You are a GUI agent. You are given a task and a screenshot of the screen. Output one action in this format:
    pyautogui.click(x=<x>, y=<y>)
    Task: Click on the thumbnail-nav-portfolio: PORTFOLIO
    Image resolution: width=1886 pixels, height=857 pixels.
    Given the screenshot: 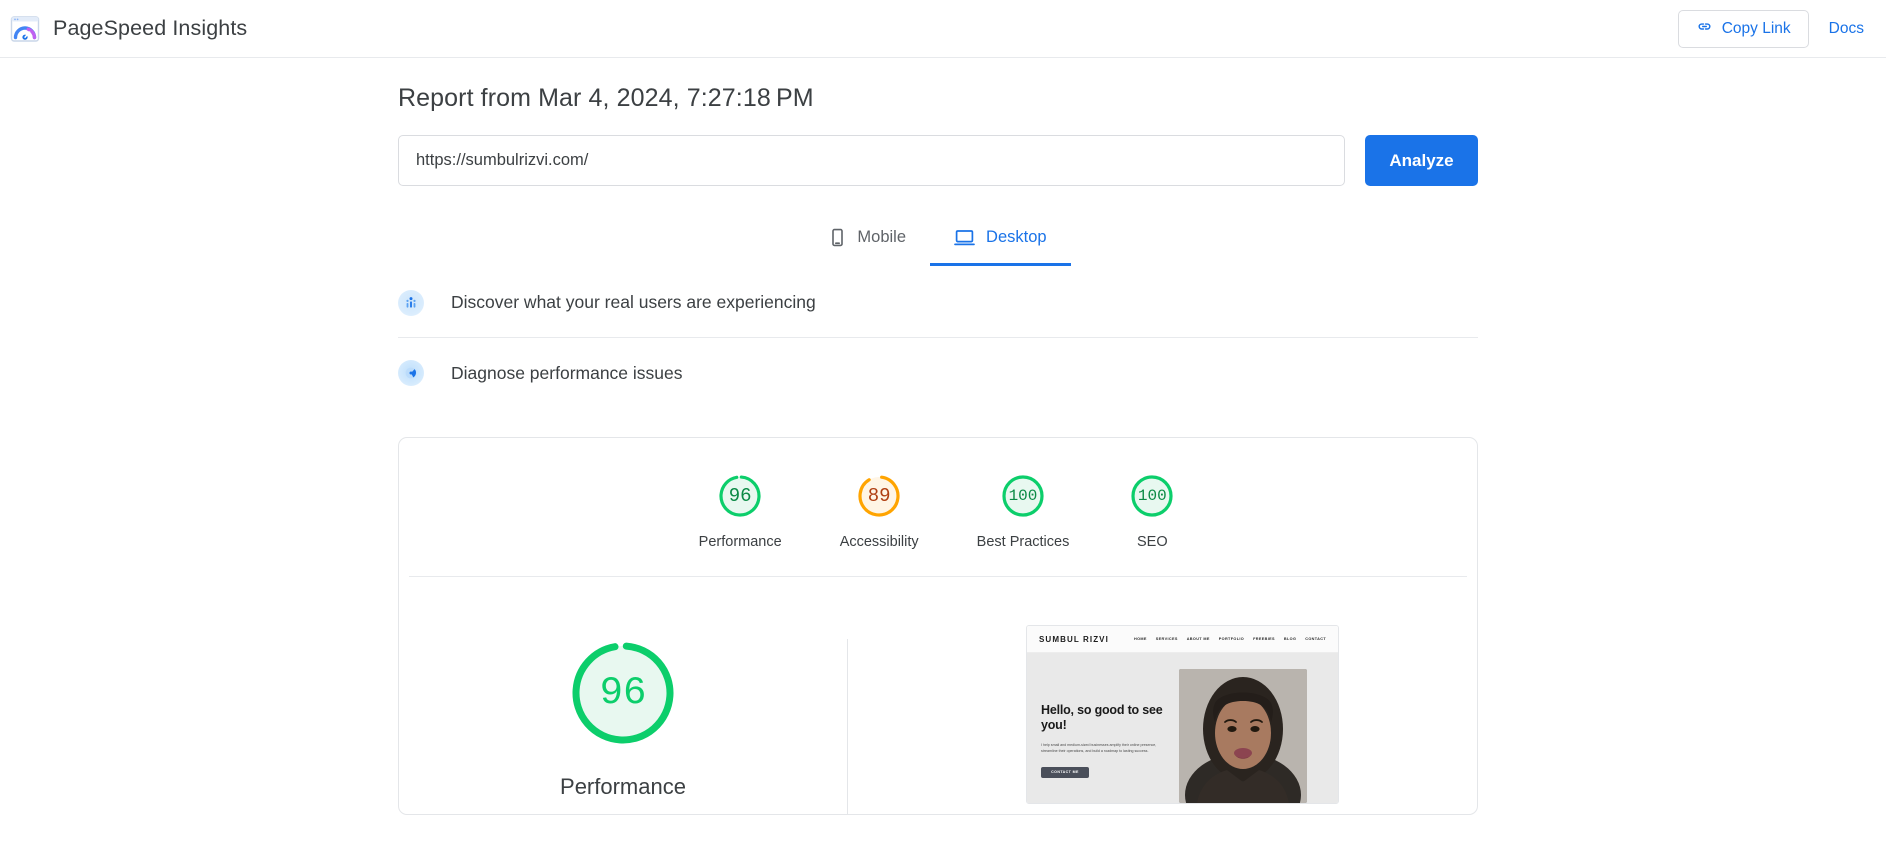 What is the action you would take?
    pyautogui.click(x=1231, y=639)
    